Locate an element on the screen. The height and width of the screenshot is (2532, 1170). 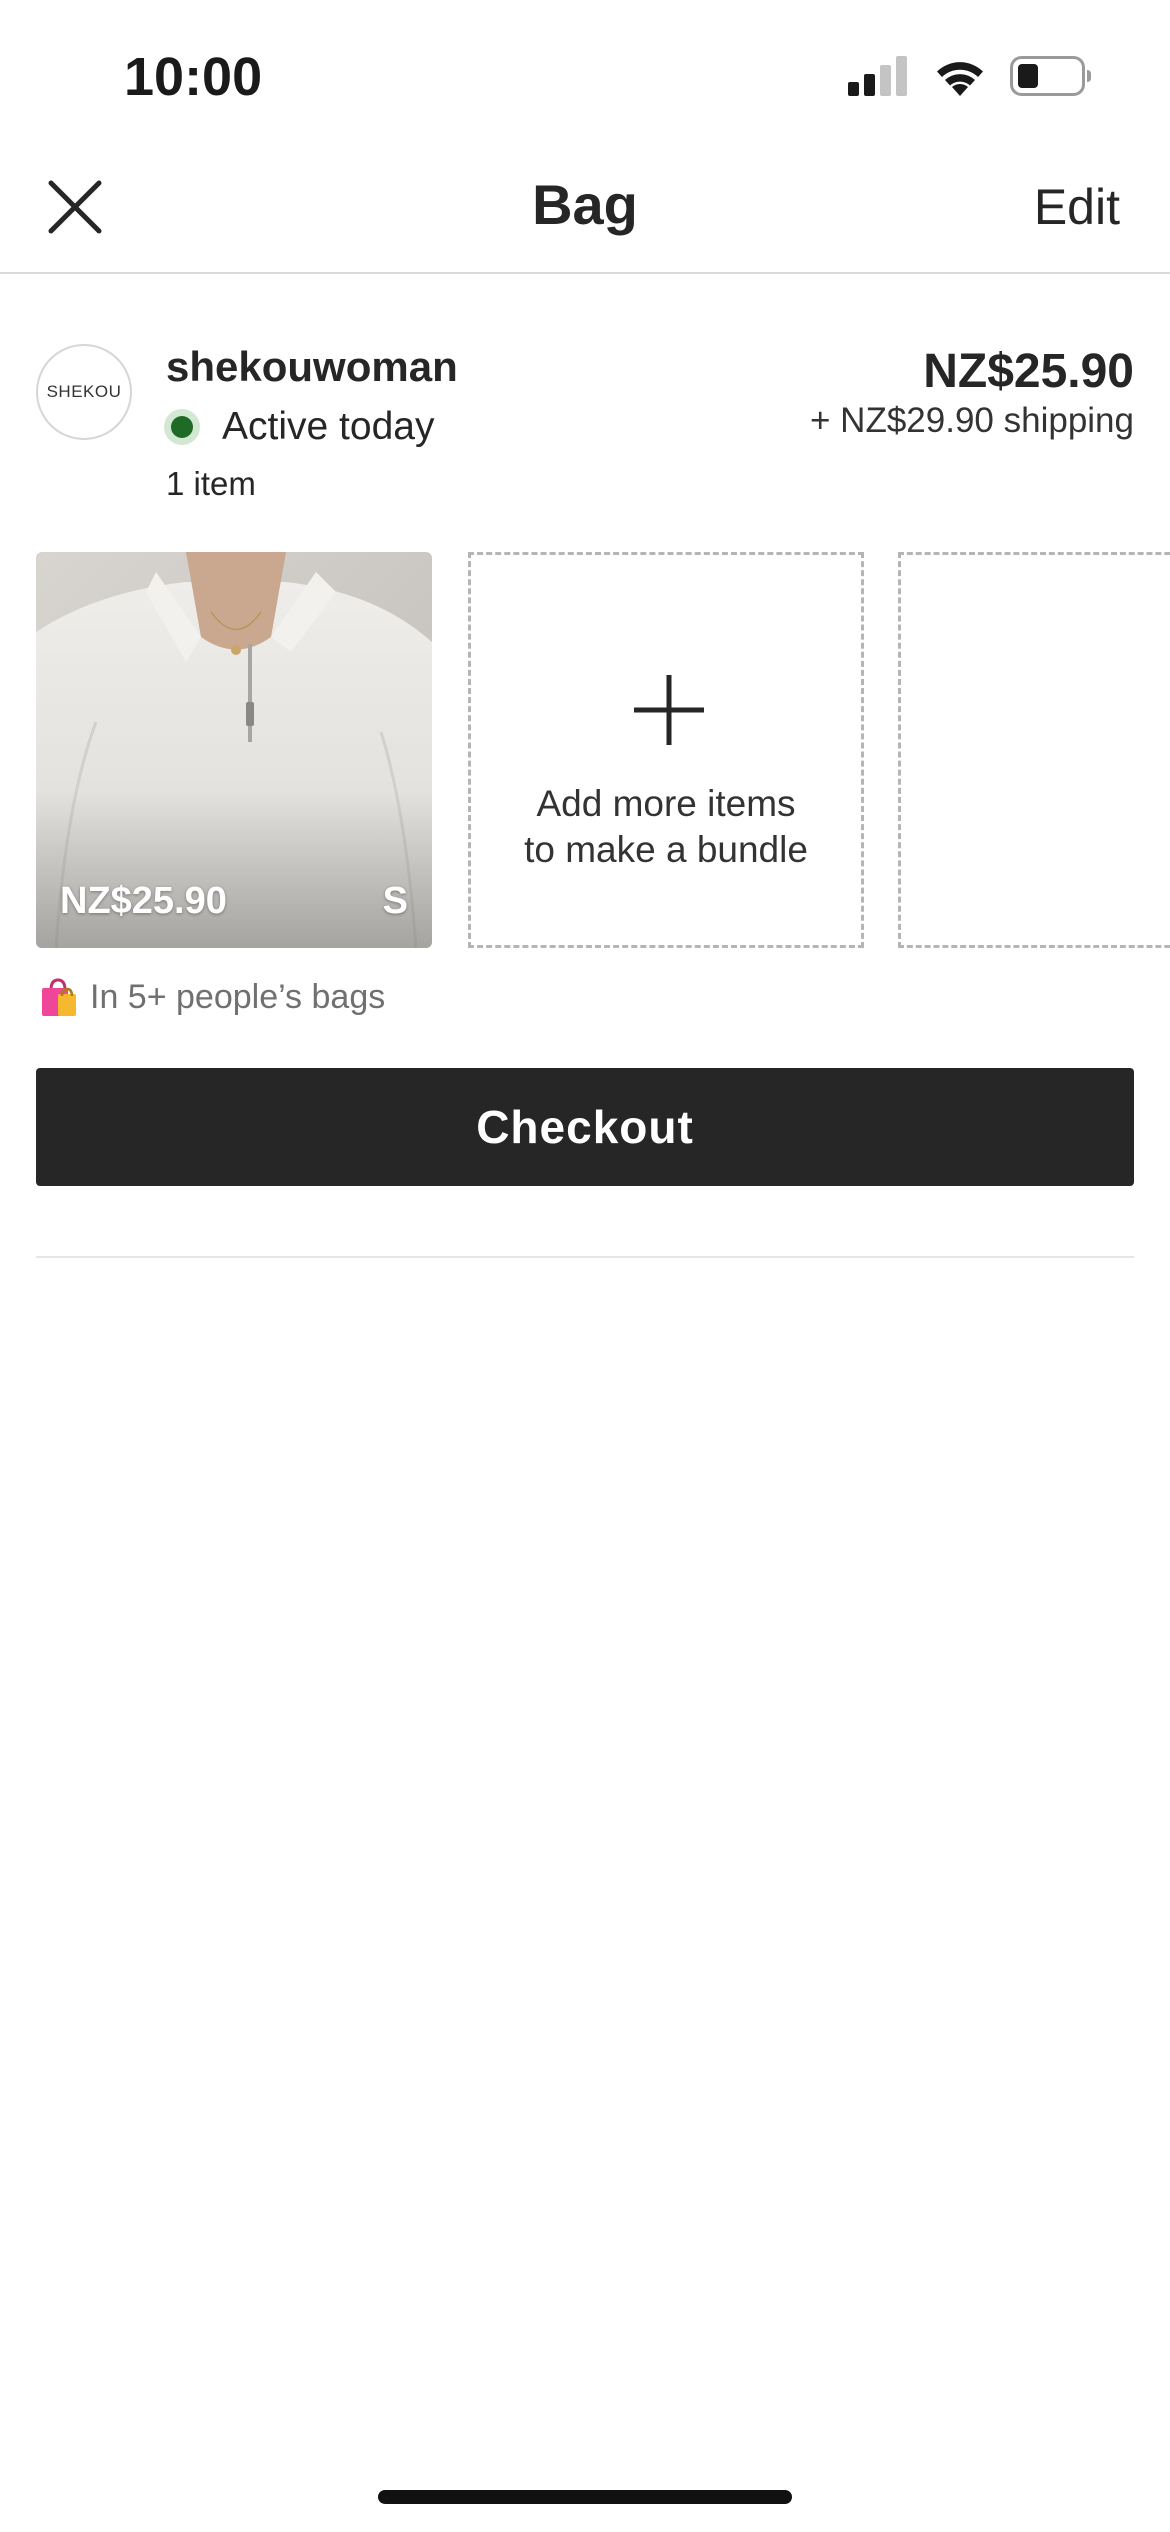
active-status-dot-icon is located at coordinates (182, 427).